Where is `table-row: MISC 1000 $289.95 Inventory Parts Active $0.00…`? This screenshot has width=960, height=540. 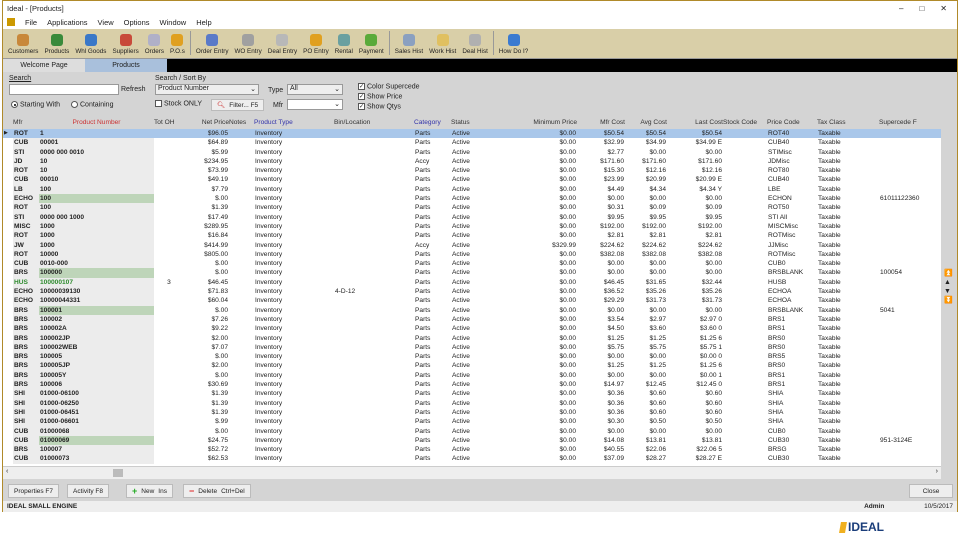
table-row: MISC 1000 $289.95 Inventory Parts Active $0.00… is located at coordinates (472, 226).